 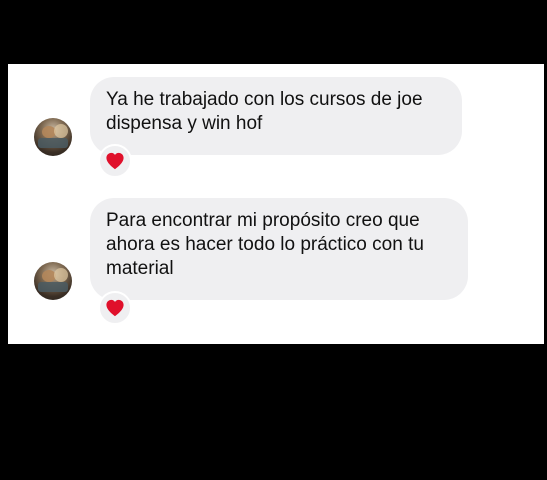 What do you see at coordinates (265, 244) in the screenshot?
I see `message-text-line: ahora es hacer todo lo práctico con tu` at bounding box center [265, 244].